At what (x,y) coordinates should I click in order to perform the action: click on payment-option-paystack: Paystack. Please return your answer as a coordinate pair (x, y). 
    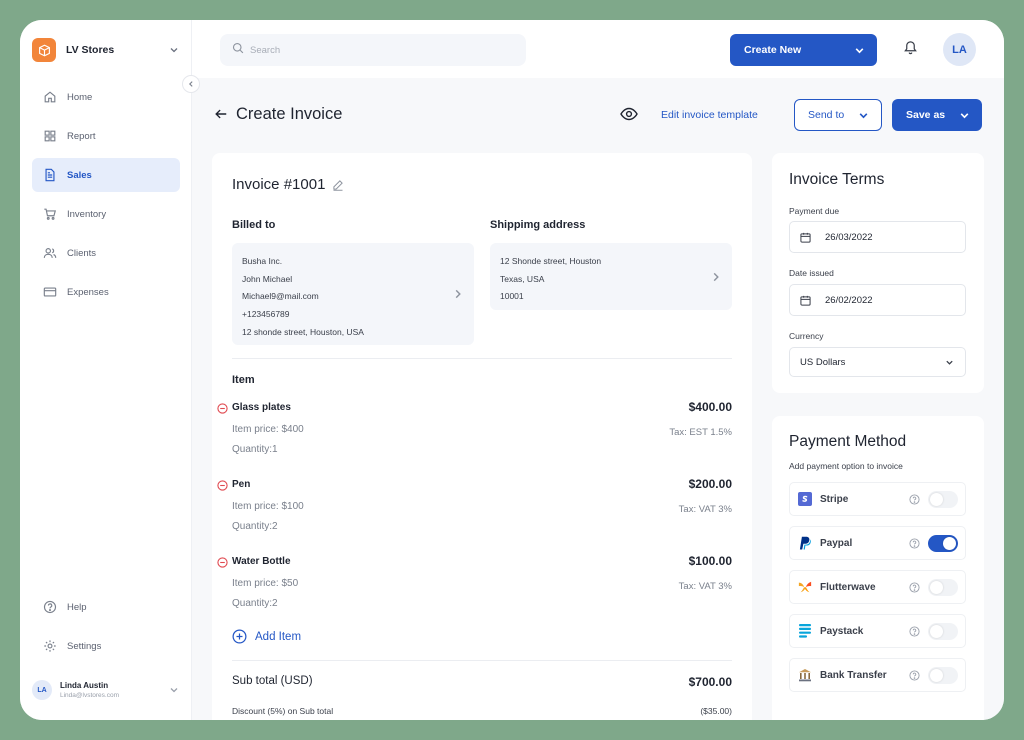
    Looking at the image, I should click on (877, 631).